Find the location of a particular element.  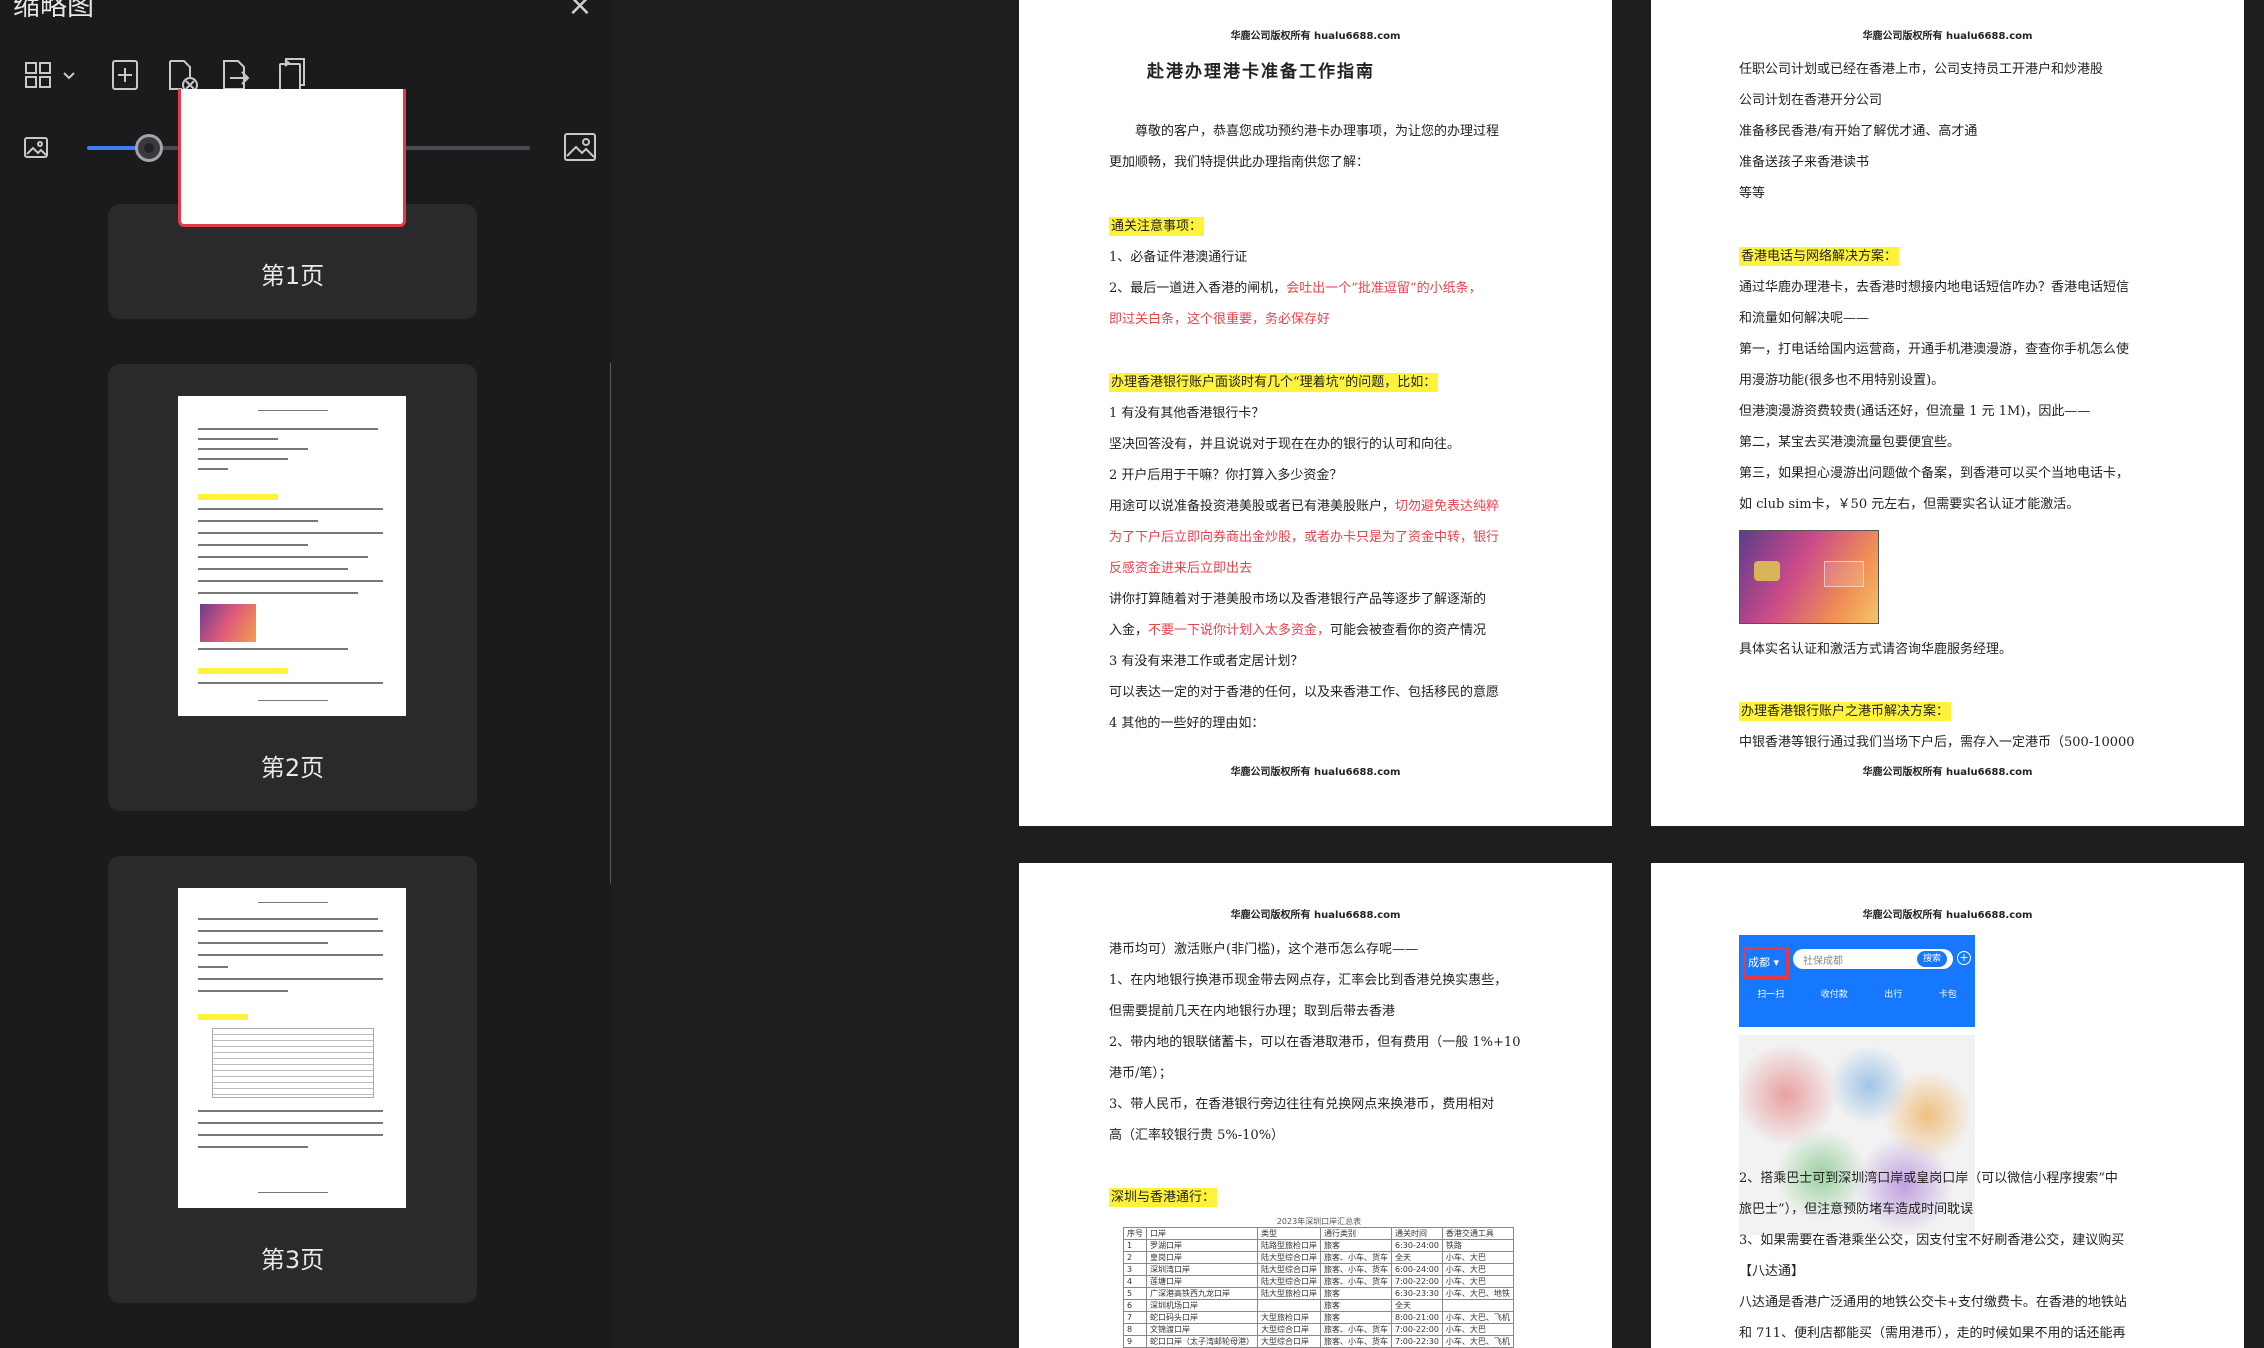

table-cell: 4 is located at coordinates (1135, 1281).